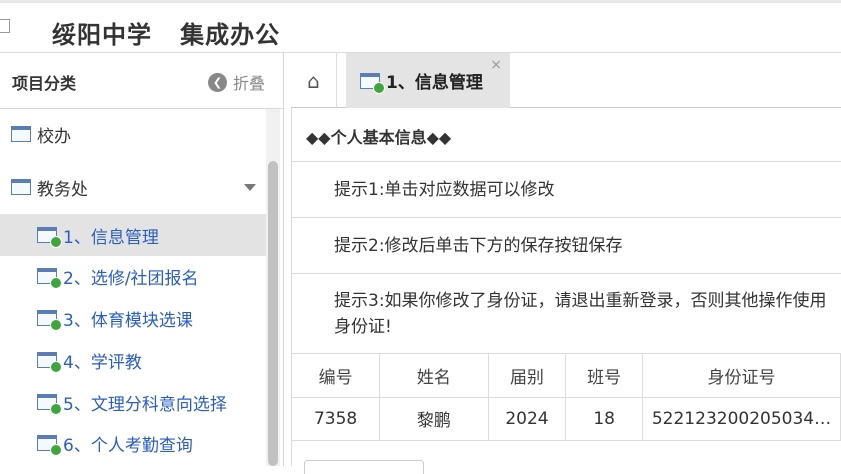  I want to click on sidebar-item-label: 4、学评教, so click(102, 362).